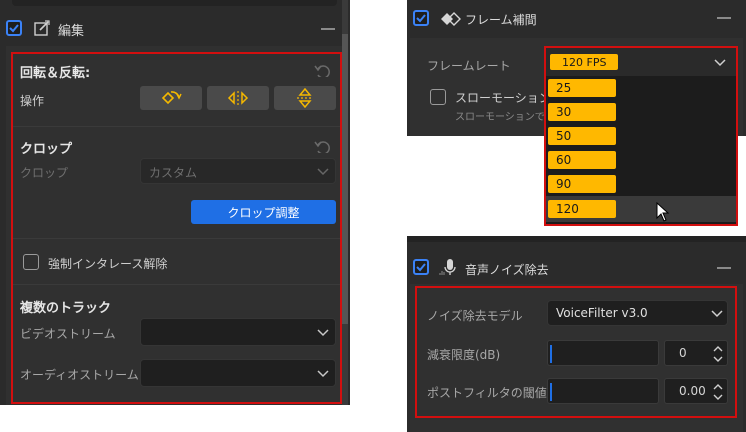 The image size is (746, 432). I want to click on option-label: 120, so click(582, 209).